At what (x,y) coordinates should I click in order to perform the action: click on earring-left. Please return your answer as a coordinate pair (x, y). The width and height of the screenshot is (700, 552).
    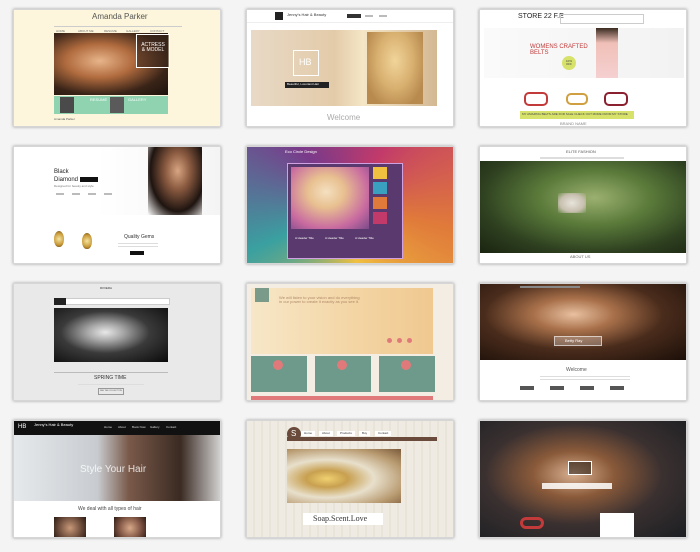
    Looking at the image, I should click on (59, 239).